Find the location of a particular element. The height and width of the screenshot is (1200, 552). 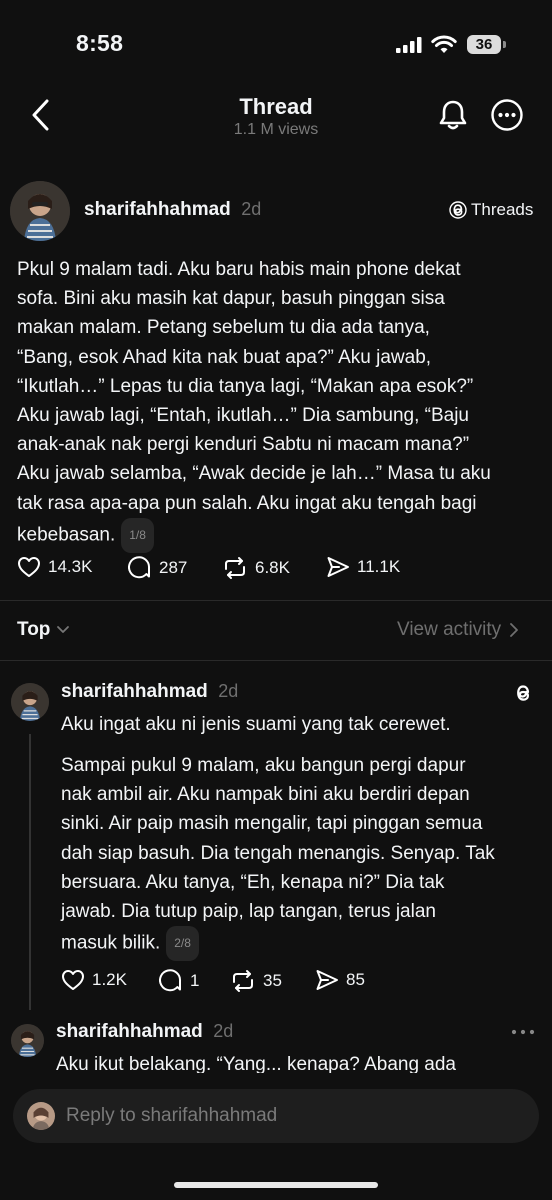

sort-dropdown: Top is located at coordinates (43, 630).